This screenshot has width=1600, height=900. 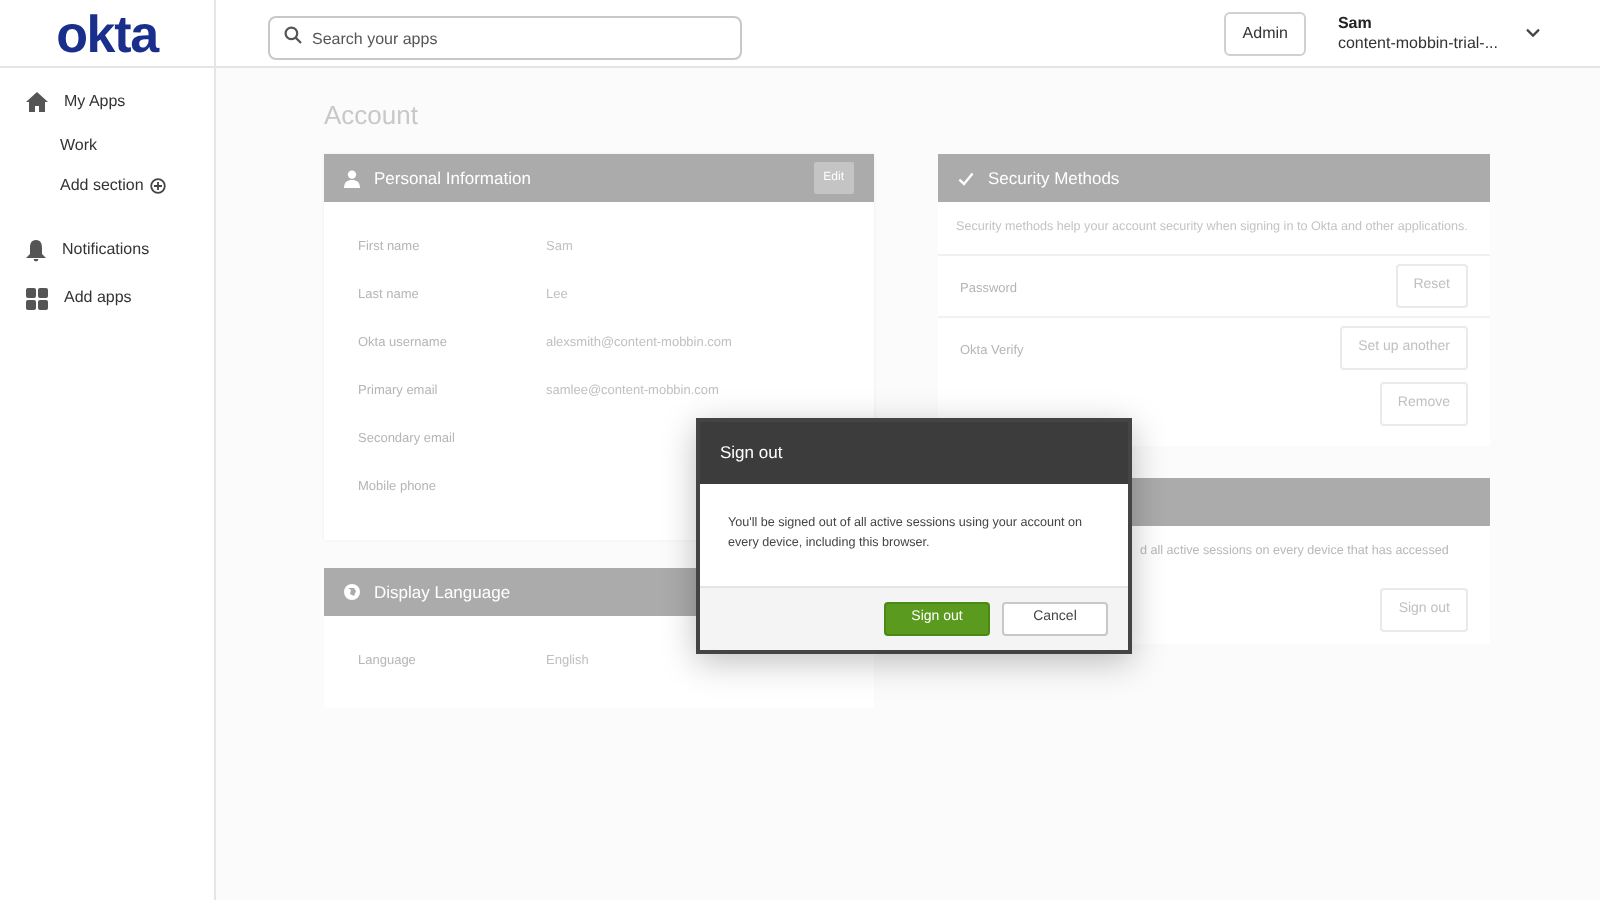 What do you see at coordinates (107, 250) in the screenshot?
I see `sidebar-item: Notifications` at bounding box center [107, 250].